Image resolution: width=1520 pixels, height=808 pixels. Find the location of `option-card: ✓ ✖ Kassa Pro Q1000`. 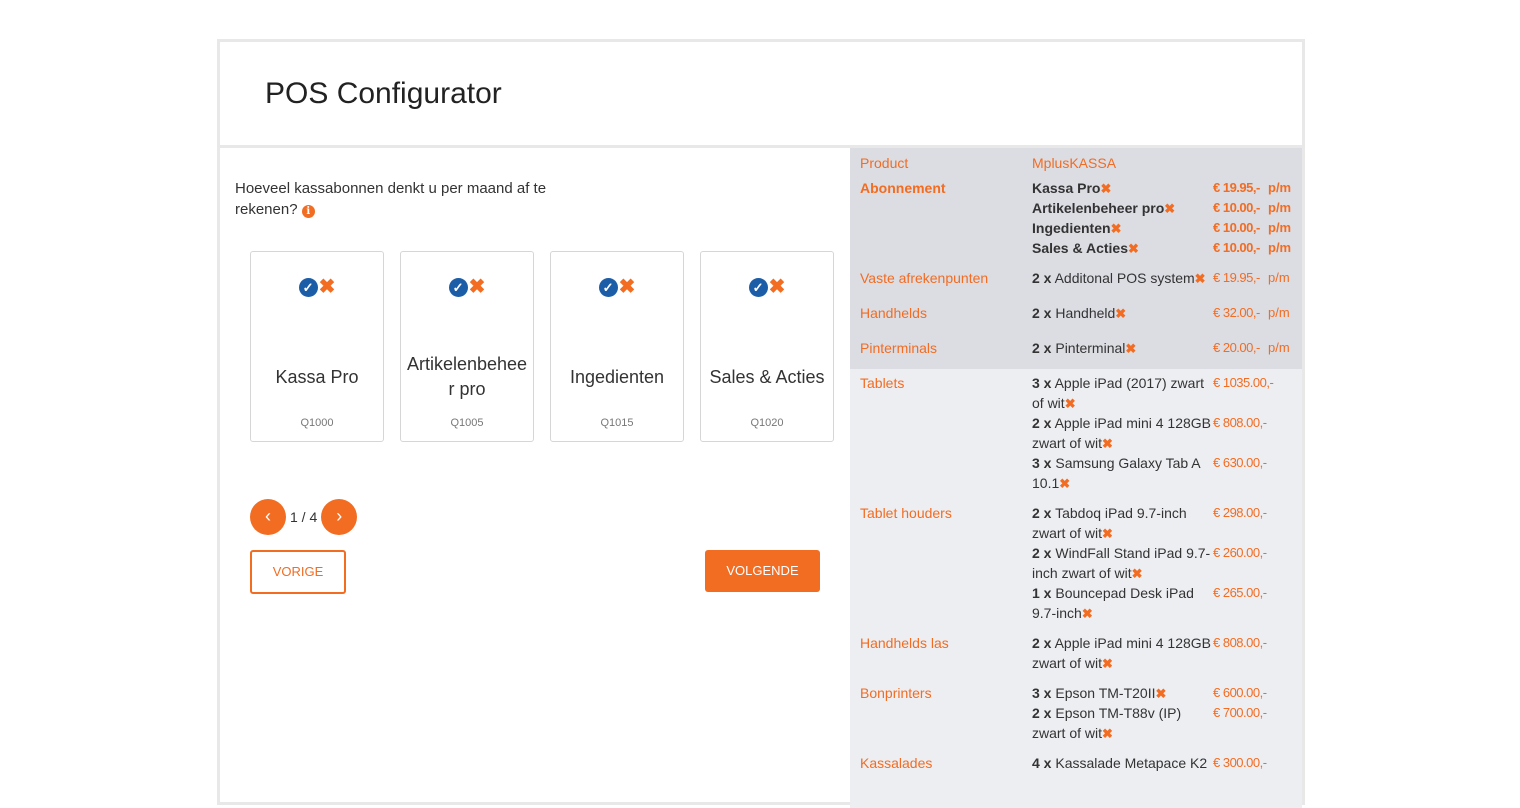

option-card: ✓ ✖ Kassa Pro Q1000 is located at coordinates (317, 346).